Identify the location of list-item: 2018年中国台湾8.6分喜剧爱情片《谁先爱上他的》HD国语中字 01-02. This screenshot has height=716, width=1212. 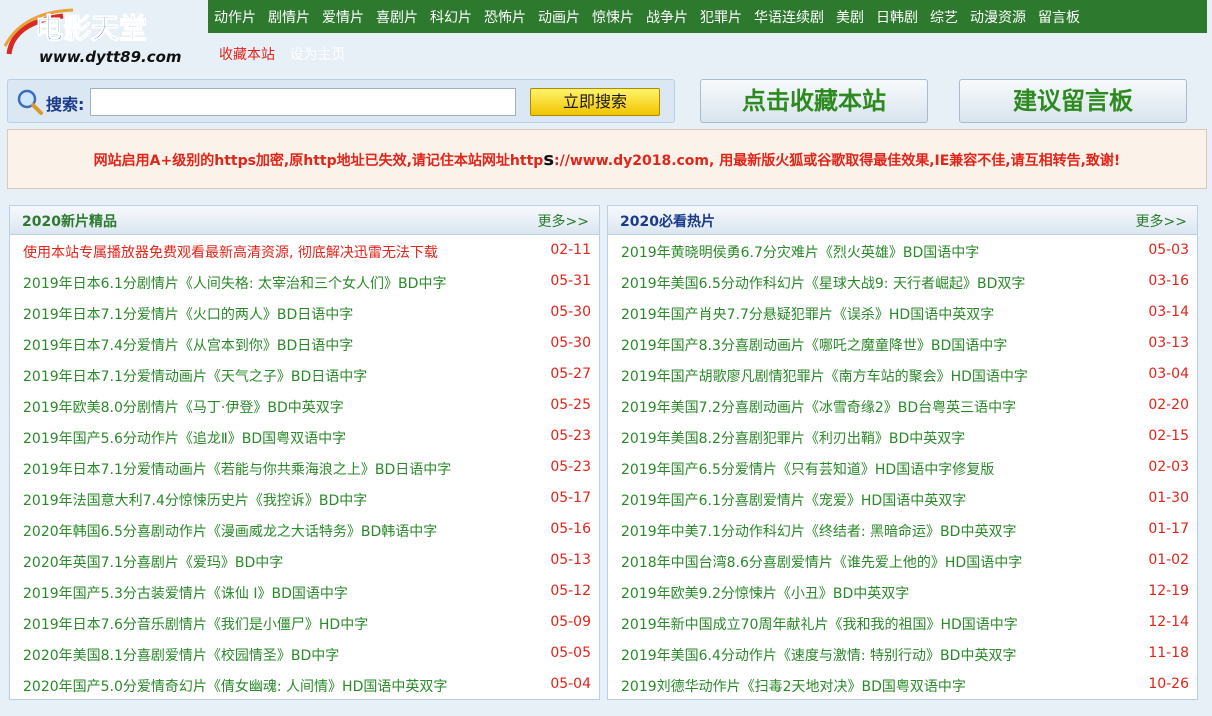
(902, 562).